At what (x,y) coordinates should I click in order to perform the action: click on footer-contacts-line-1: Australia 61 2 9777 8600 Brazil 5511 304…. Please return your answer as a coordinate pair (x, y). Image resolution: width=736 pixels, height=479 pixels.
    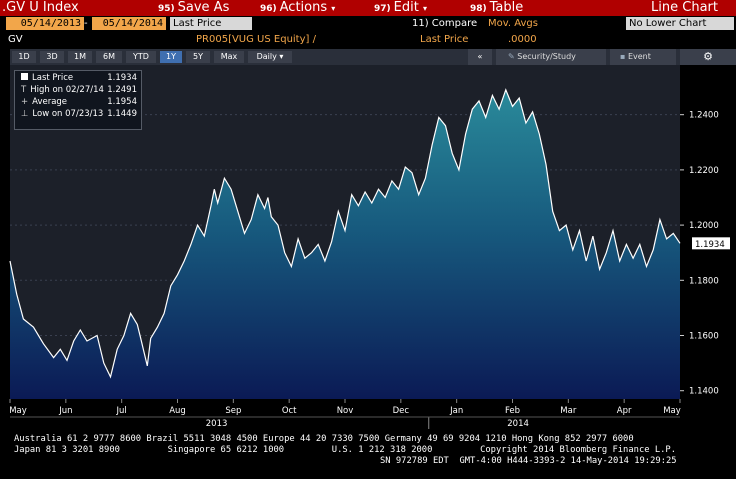
    Looking at the image, I should click on (324, 439).